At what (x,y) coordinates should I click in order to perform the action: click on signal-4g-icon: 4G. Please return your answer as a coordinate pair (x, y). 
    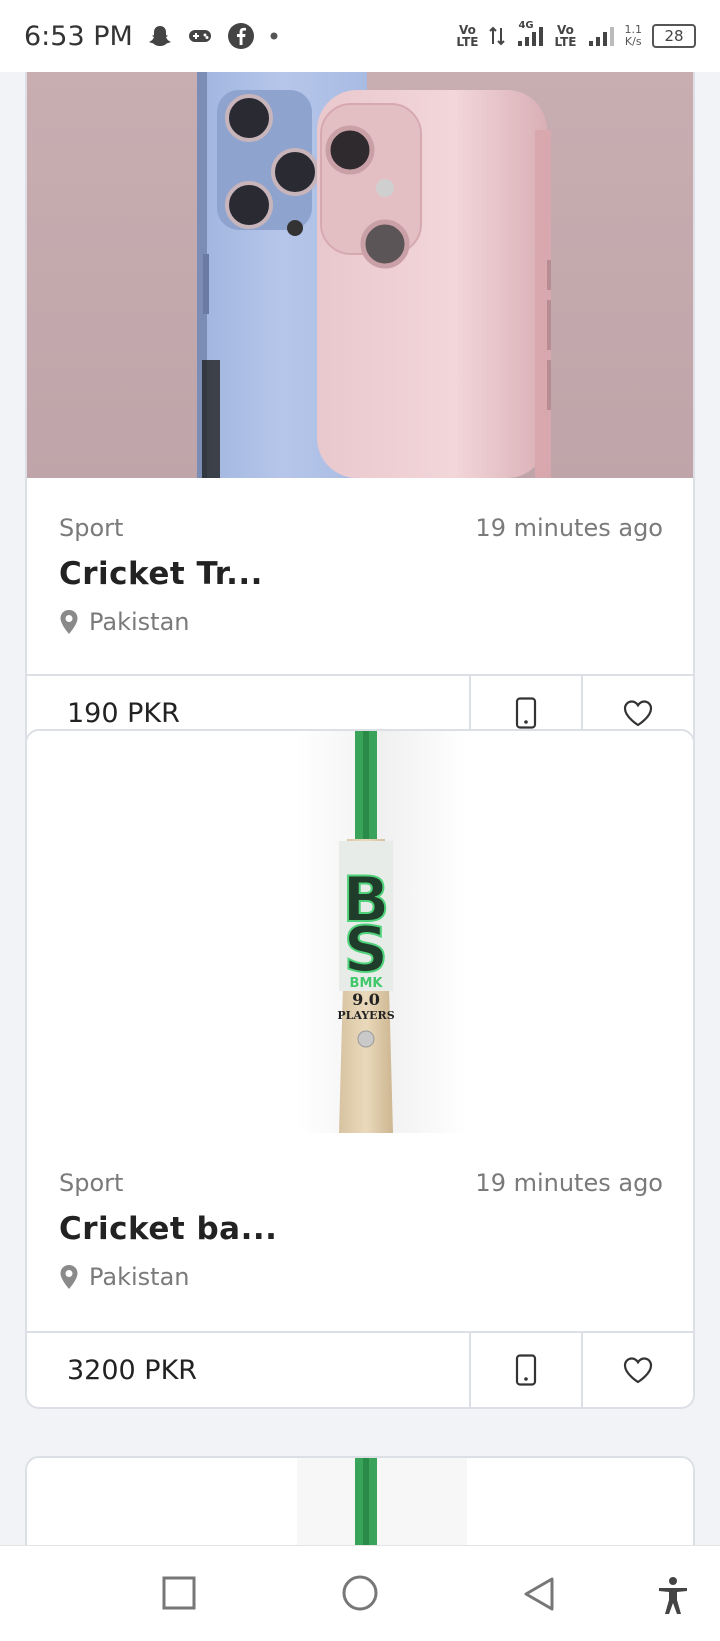
    Looking at the image, I should click on (530, 34).